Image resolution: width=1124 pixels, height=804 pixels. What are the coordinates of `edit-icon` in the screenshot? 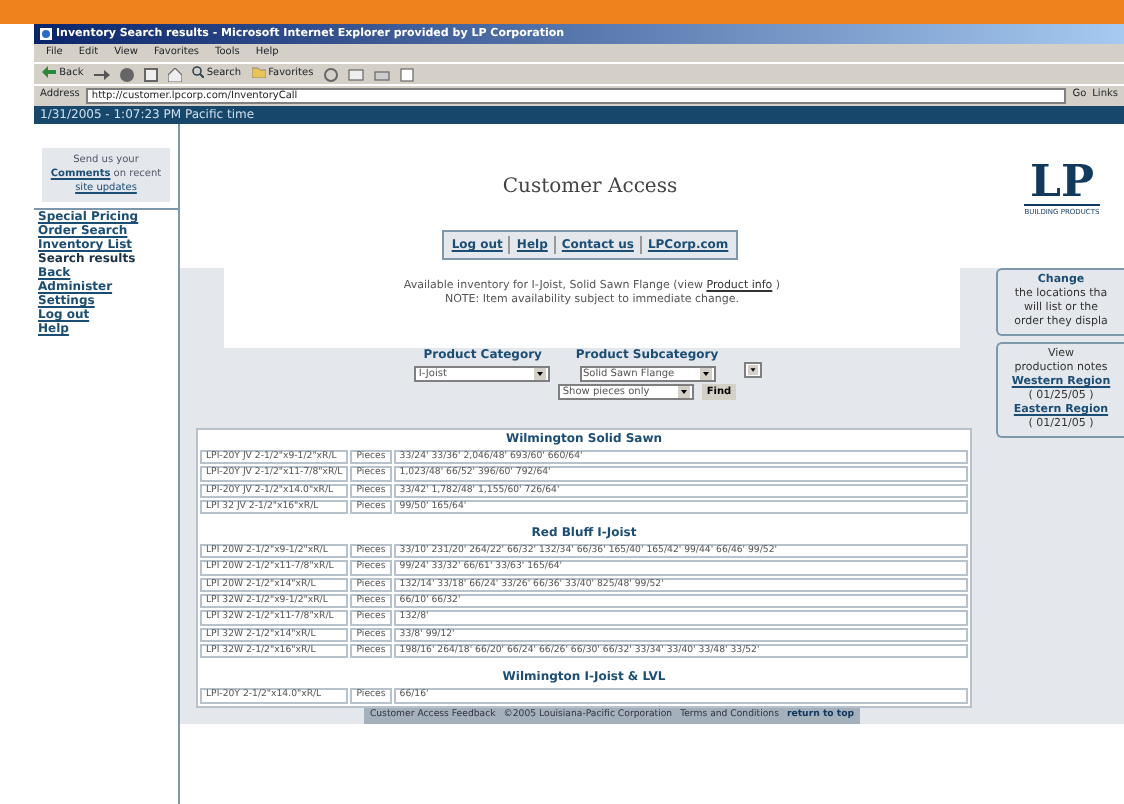 It's located at (406, 74).